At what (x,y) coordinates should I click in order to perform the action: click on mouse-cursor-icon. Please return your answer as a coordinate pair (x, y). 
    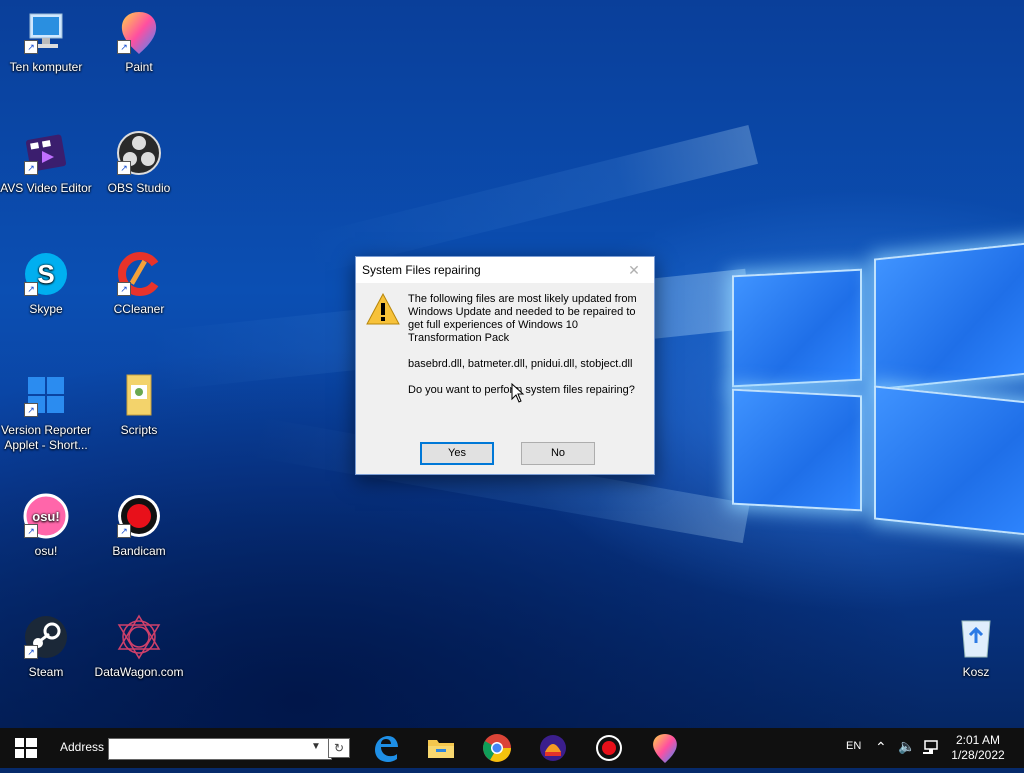
    Looking at the image, I should click on (518, 392).